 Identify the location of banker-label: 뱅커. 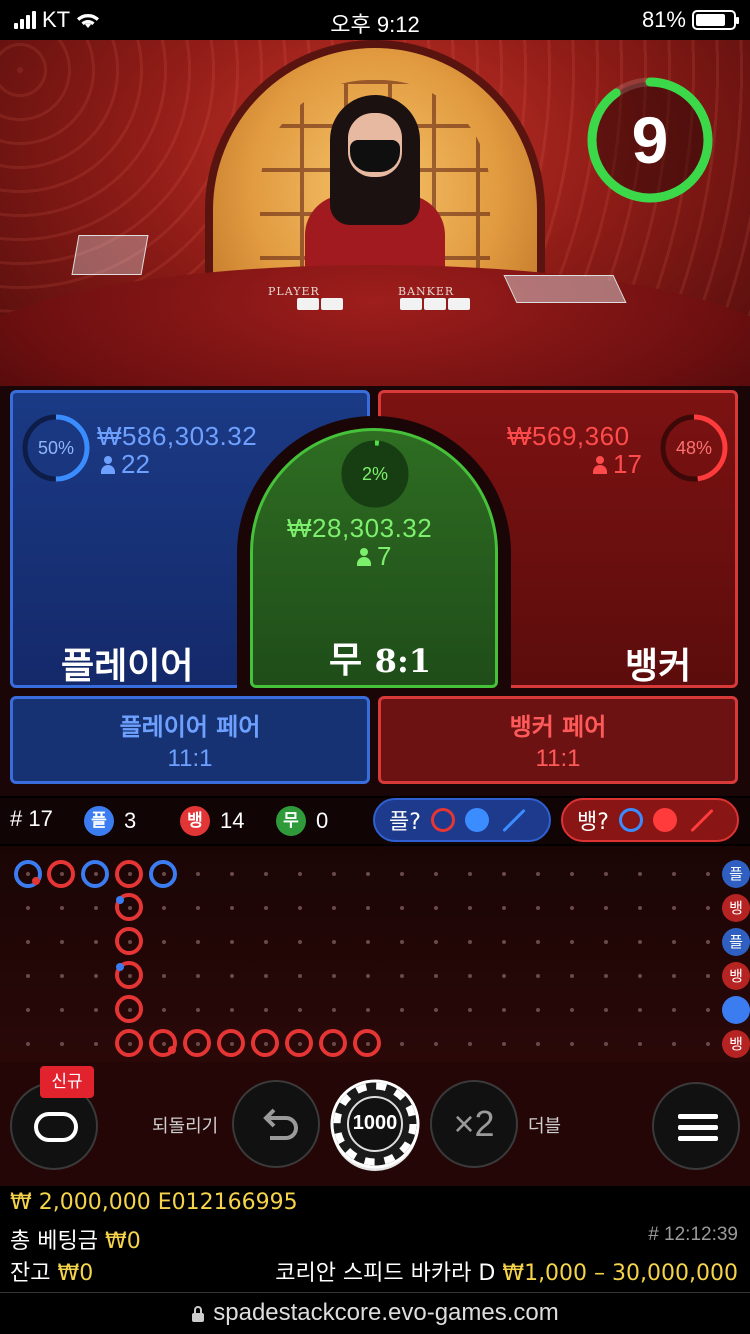
(658, 666).